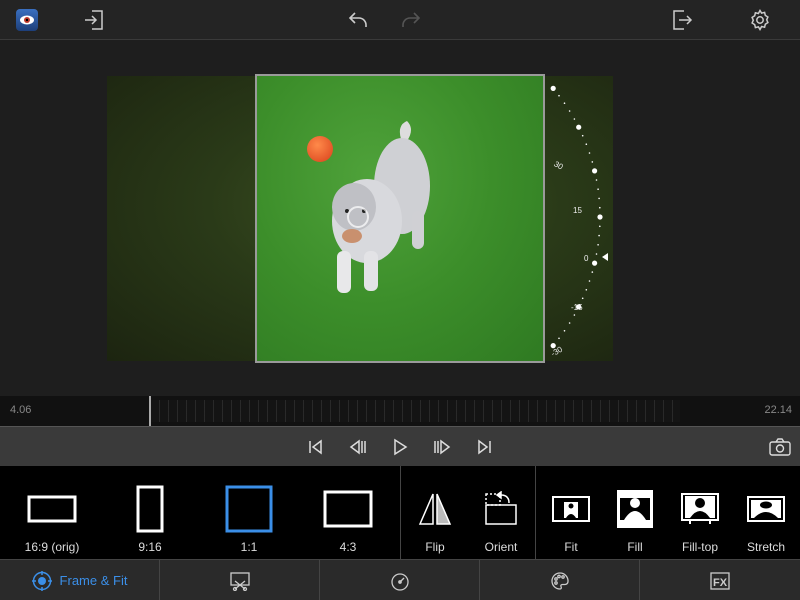  What do you see at coordinates (415, 411) in the screenshot?
I see `timeline-track` at bounding box center [415, 411].